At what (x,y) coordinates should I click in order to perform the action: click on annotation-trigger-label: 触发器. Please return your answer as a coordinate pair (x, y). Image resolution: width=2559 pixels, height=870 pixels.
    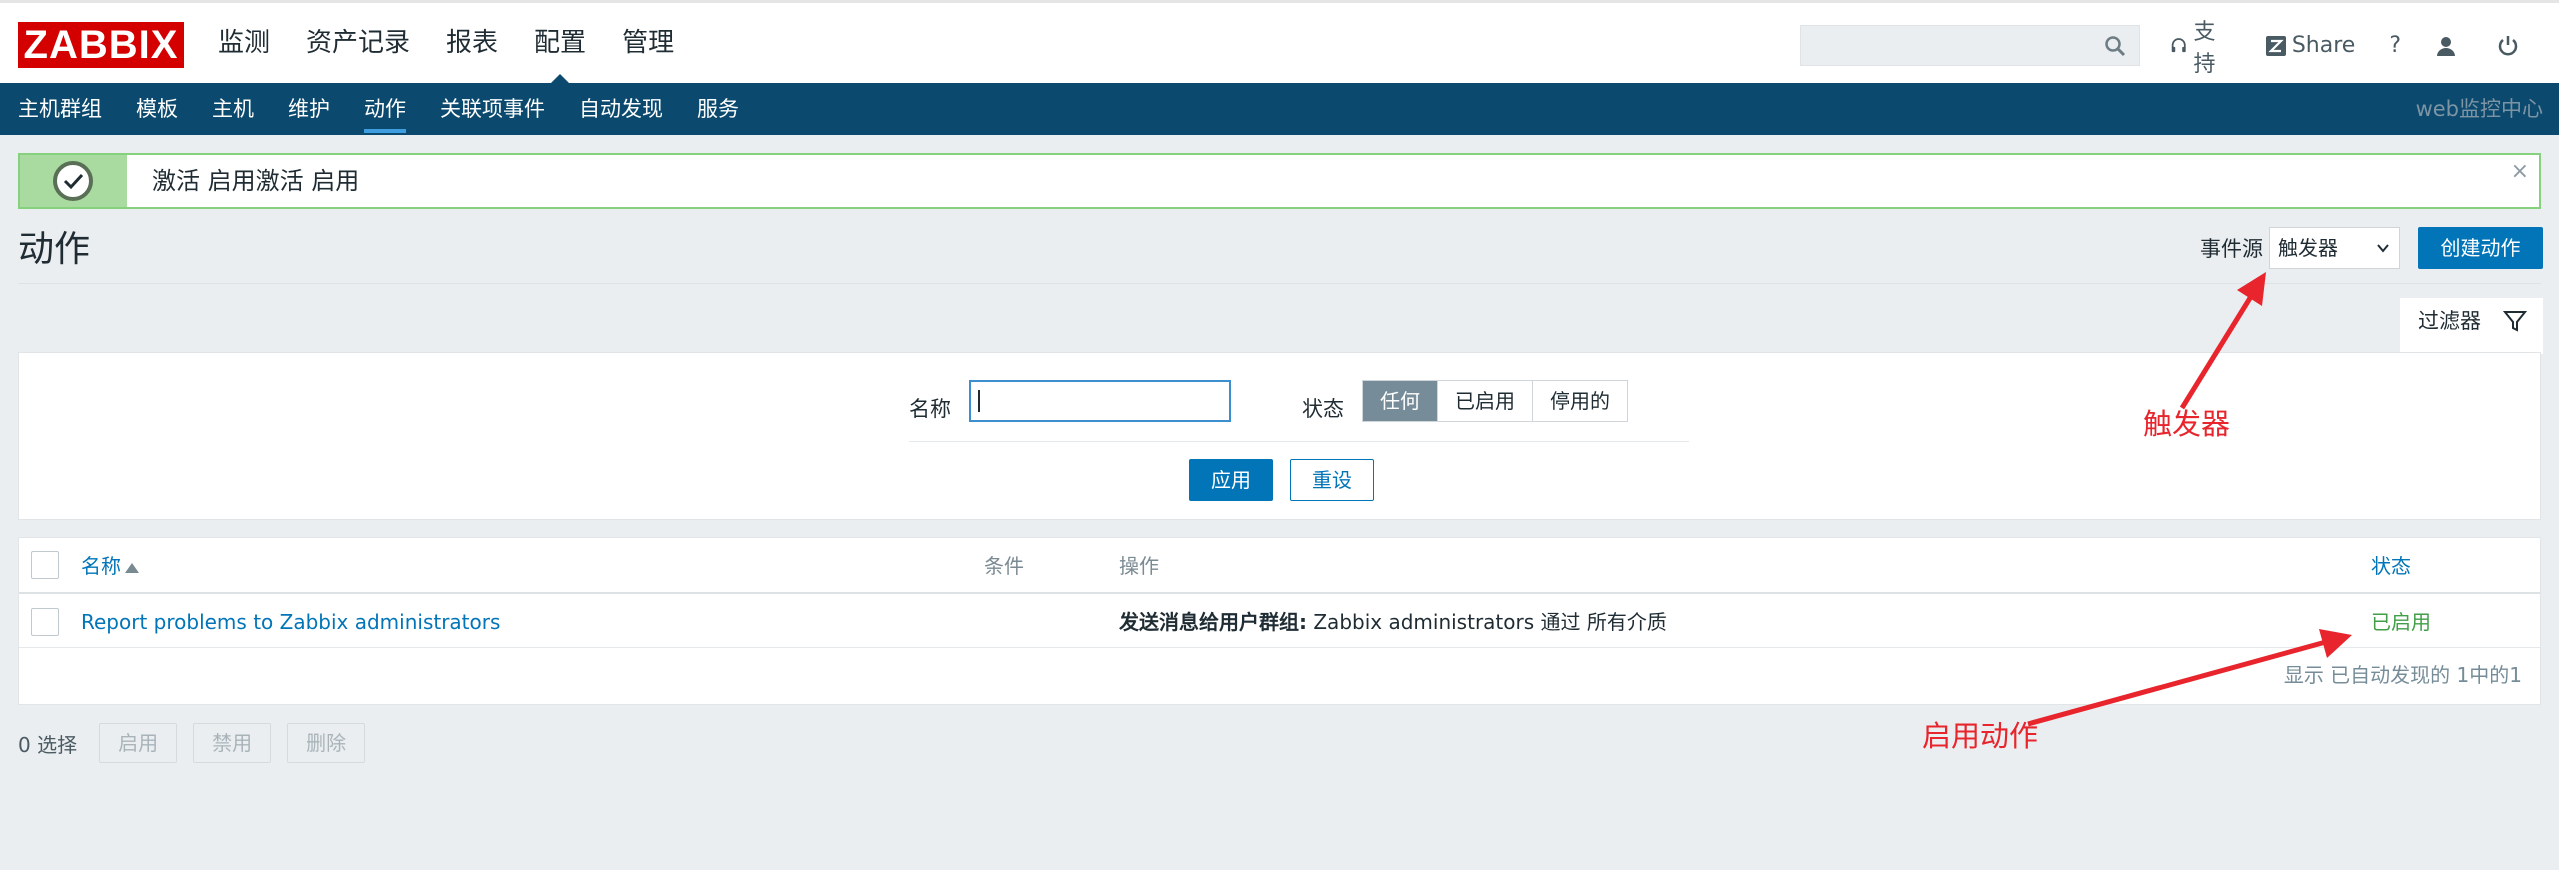
    Looking at the image, I should click on (2187, 424).